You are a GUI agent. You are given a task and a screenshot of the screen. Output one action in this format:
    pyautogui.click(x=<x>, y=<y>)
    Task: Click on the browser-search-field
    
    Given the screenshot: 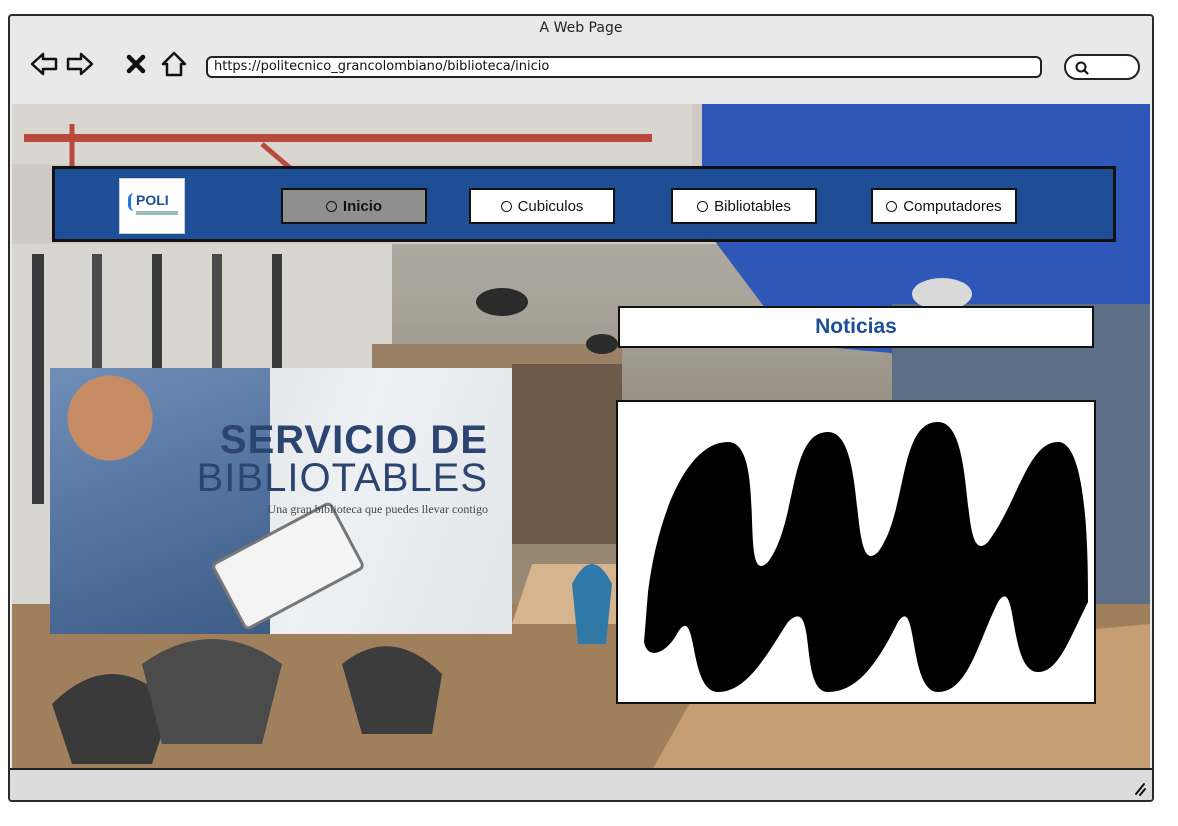 What is the action you would take?
    pyautogui.click(x=1102, y=67)
    